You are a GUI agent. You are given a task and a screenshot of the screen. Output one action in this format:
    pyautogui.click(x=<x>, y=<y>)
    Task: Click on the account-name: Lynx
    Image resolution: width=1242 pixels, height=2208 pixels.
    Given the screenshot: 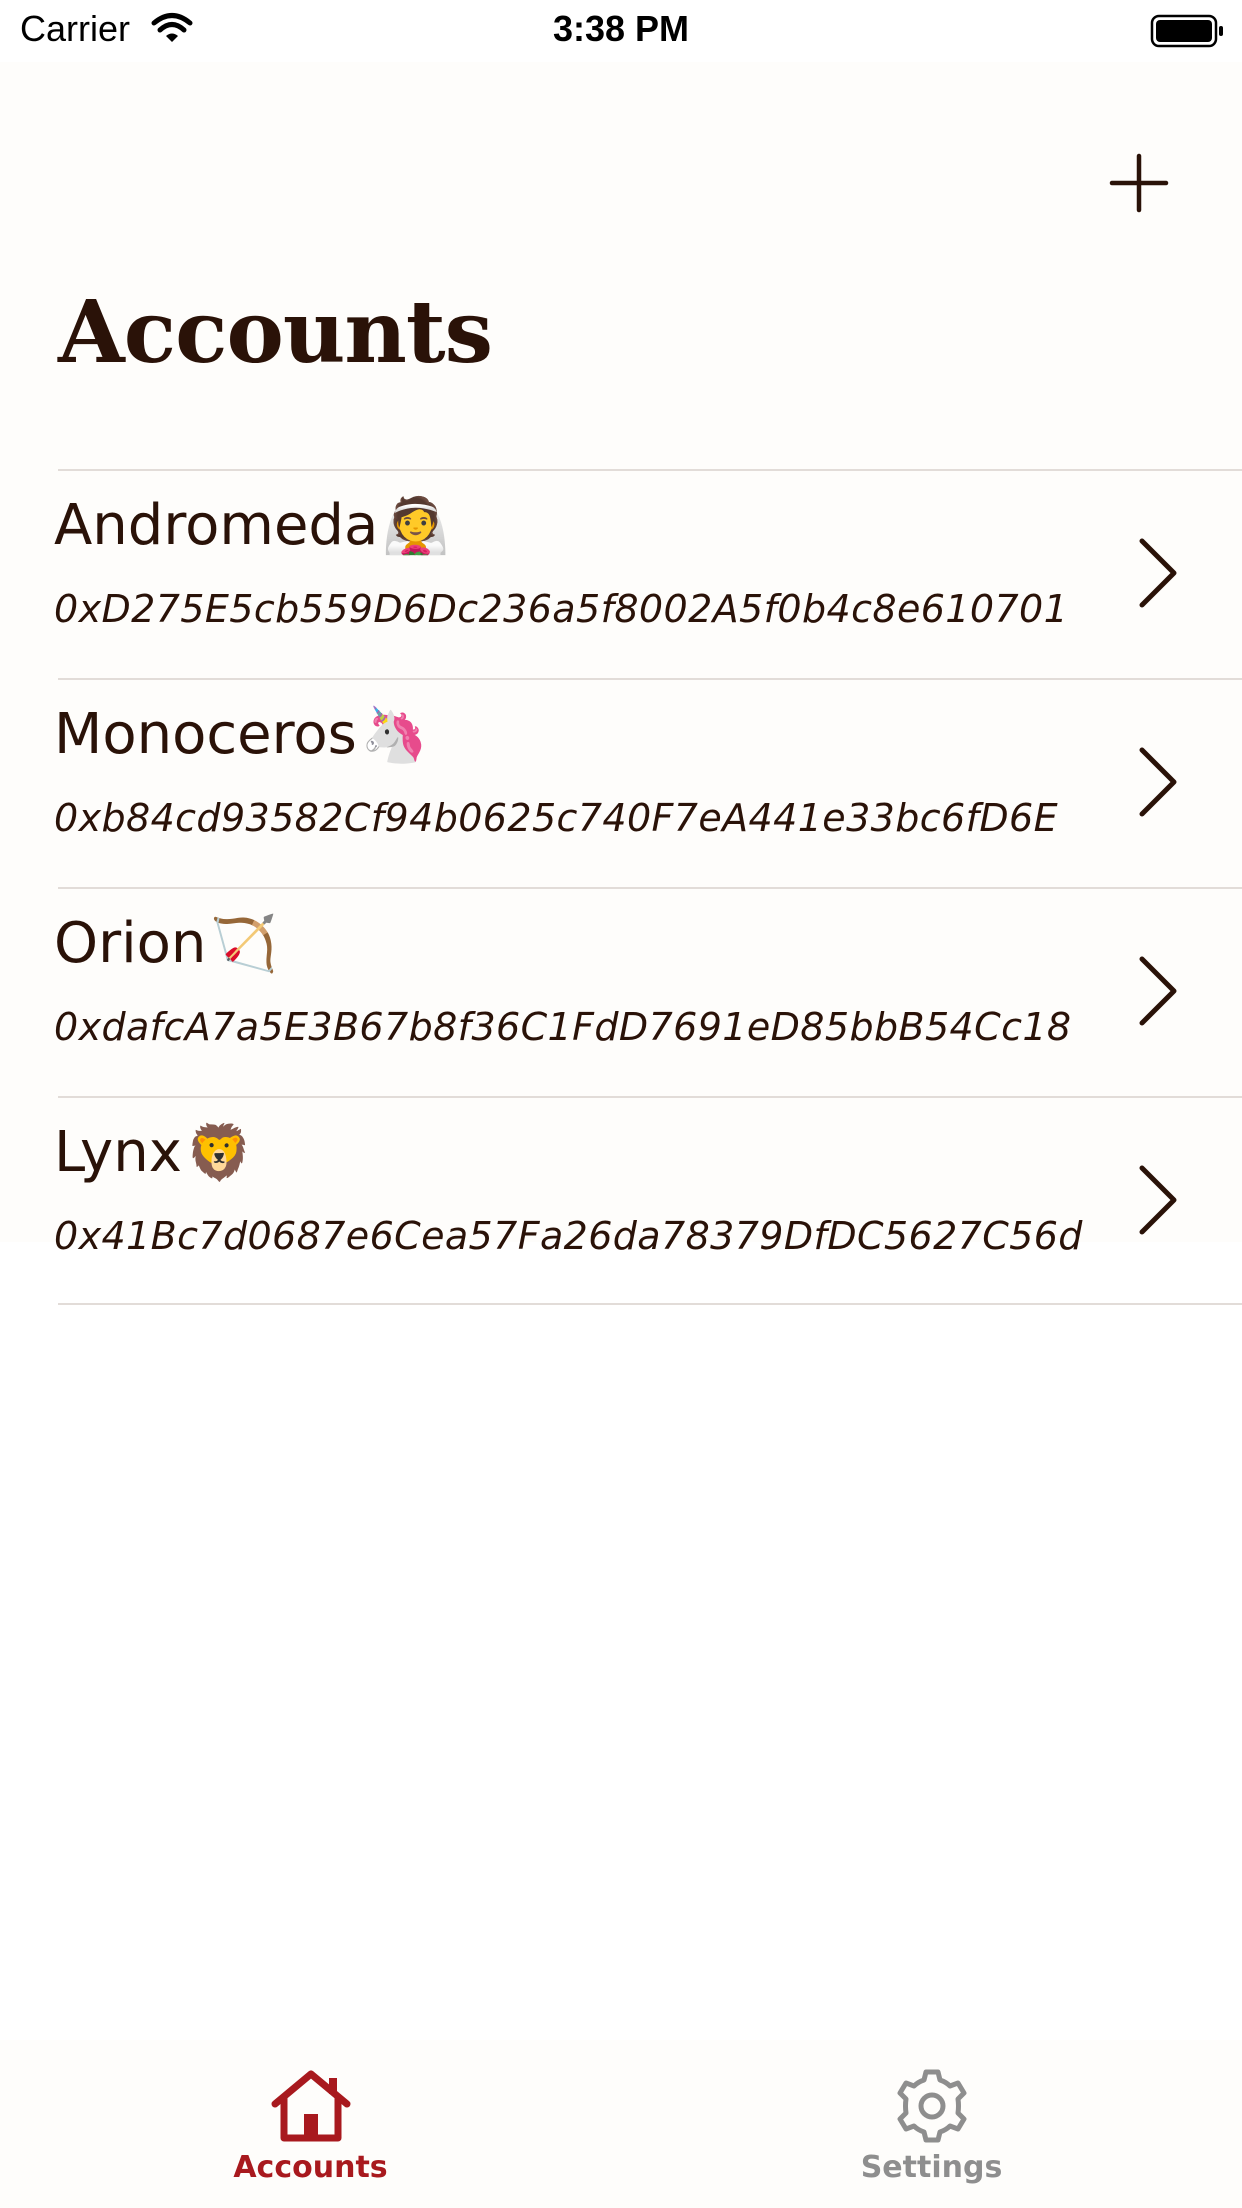 What is the action you would take?
    pyautogui.click(x=118, y=1152)
    